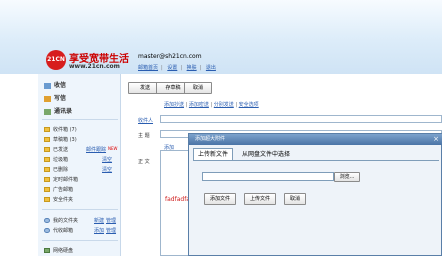  Describe the element at coordinates (268, 176) in the screenshot. I see `file-path-input` at that location.